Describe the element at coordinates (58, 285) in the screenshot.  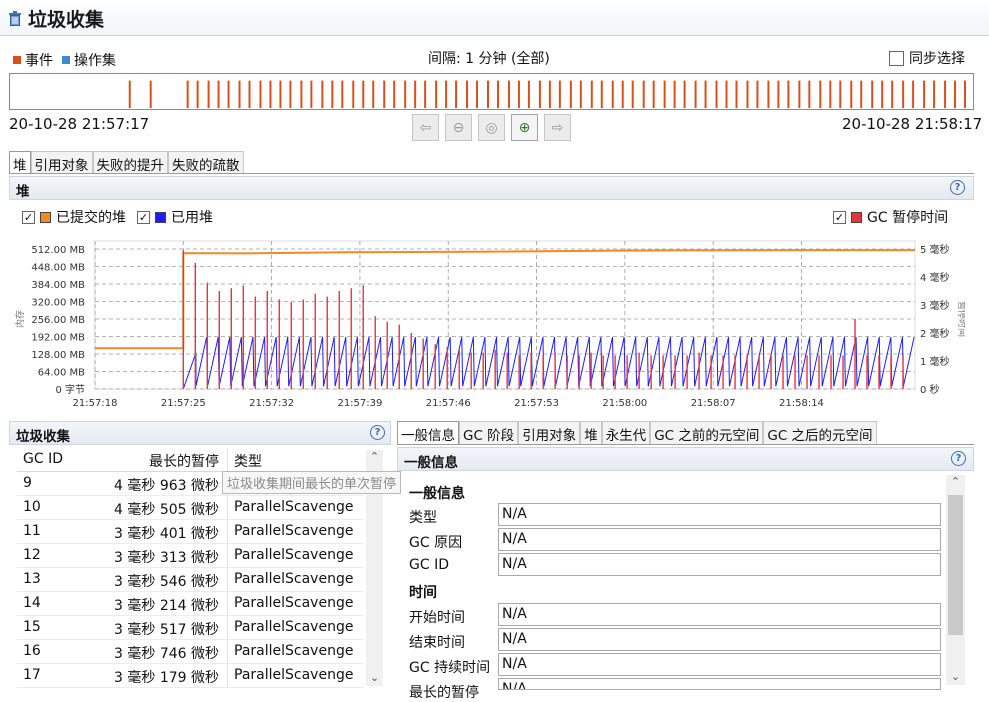
I see `y-tick-label: 384.00 MB` at that location.